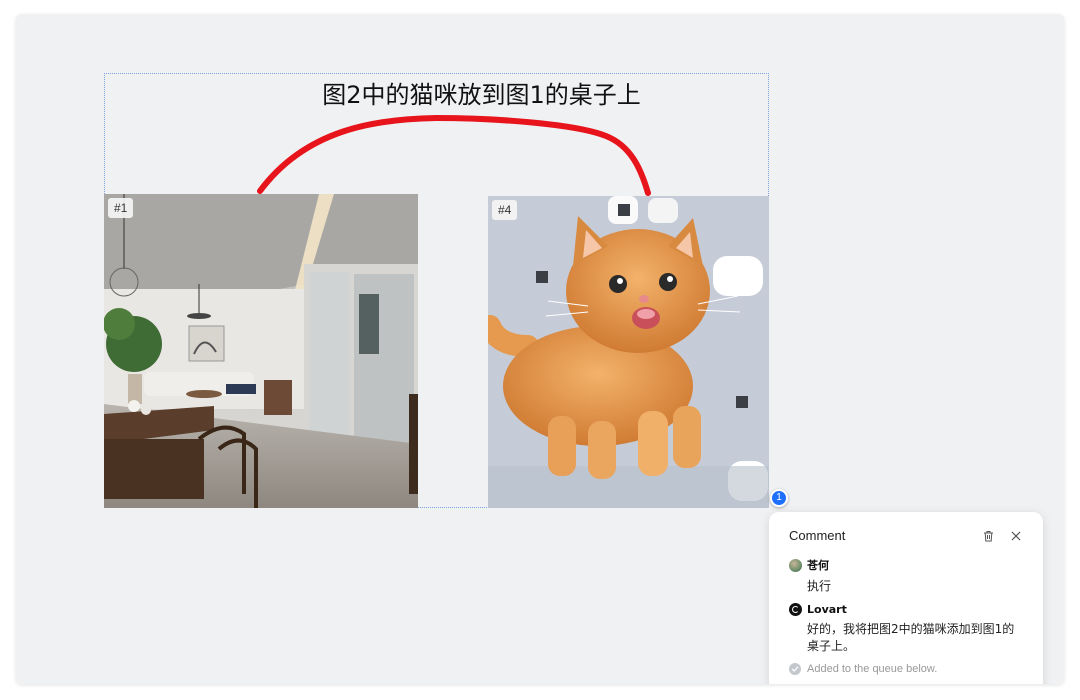 This screenshot has height=700, width=1080. I want to click on canvas-image-4: #4, so click(628, 352).